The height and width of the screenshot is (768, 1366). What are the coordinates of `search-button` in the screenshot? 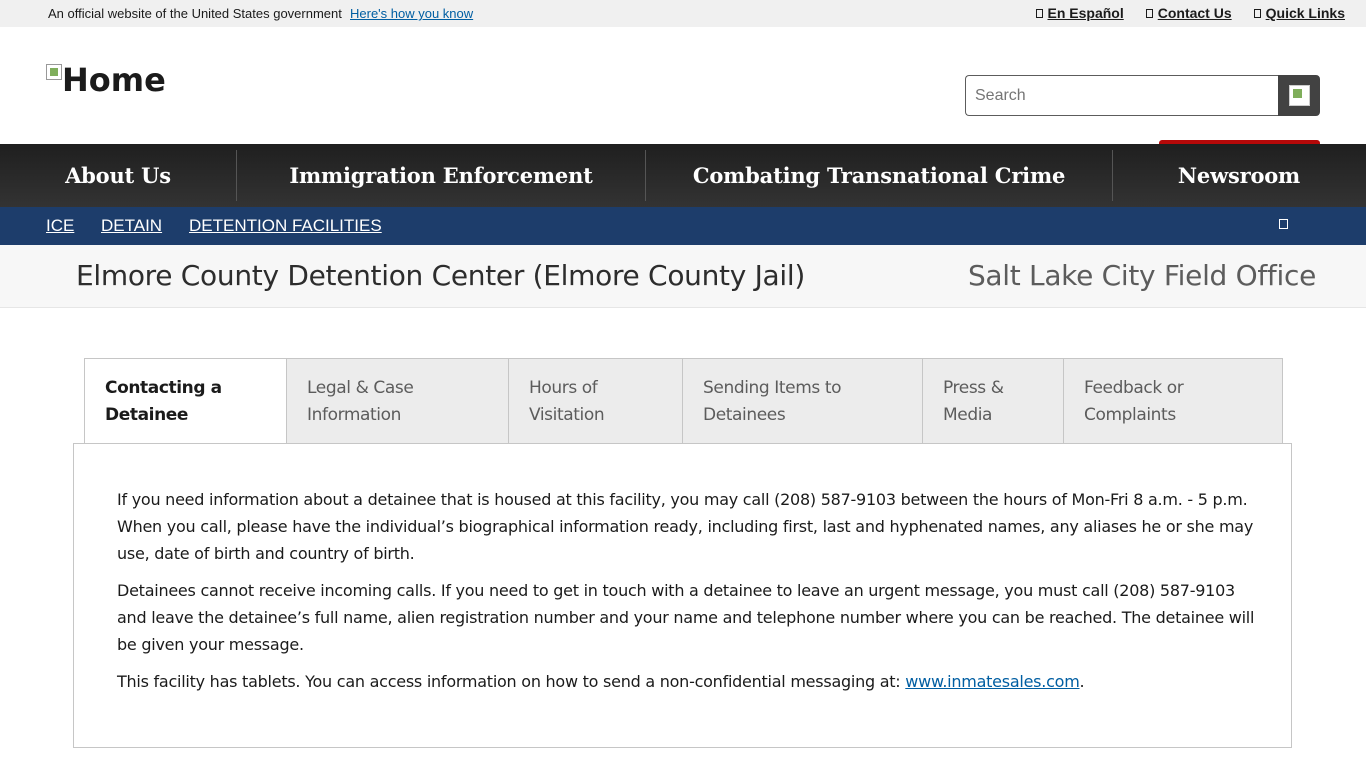 It's located at (1299, 95).